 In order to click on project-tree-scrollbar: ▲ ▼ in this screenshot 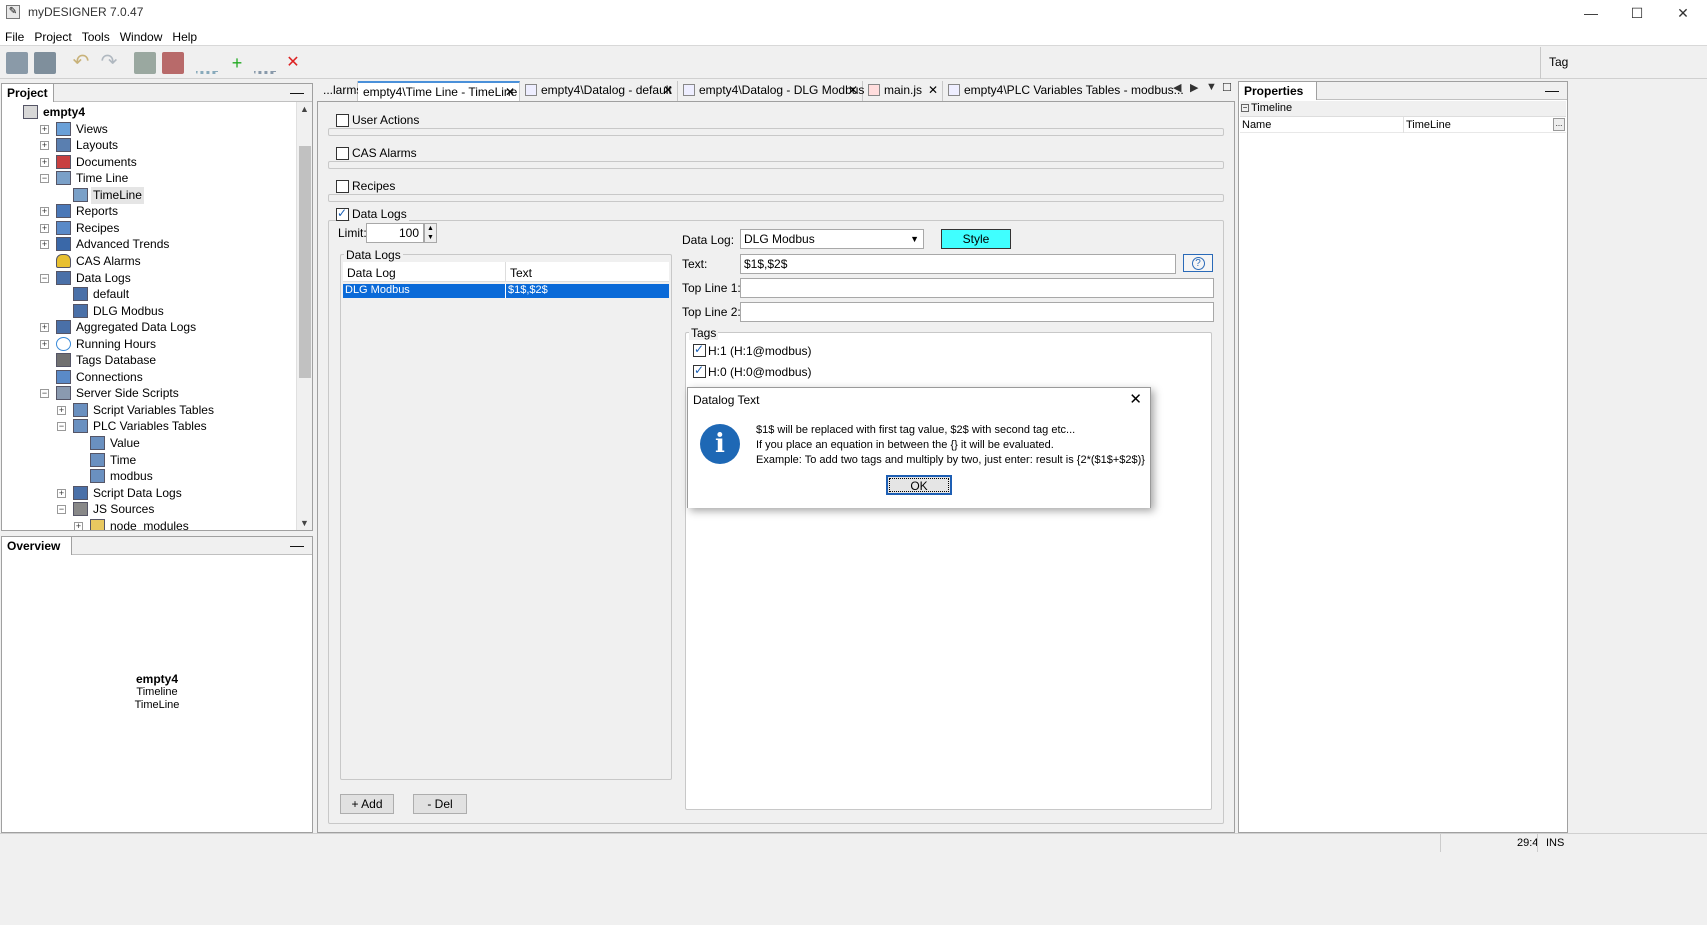, I will do `click(304, 316)`.